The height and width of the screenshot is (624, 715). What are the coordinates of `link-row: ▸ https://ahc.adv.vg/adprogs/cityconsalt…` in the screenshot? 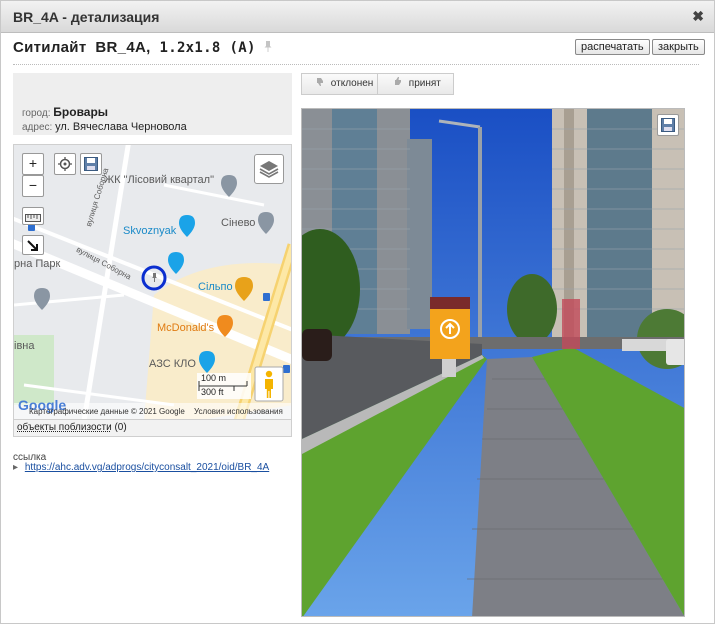 It's located at (141, 467).